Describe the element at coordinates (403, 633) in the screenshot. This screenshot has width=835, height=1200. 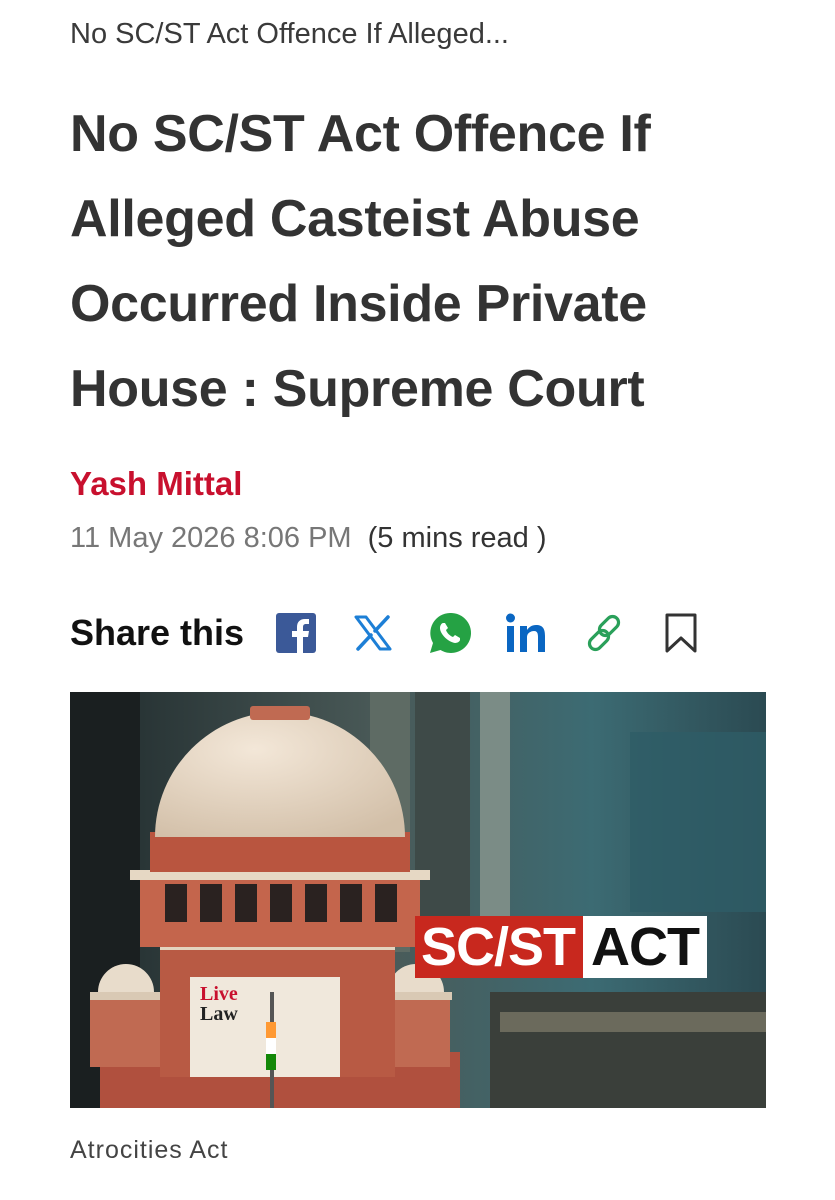
I see `share-bar: Share this` at that location.